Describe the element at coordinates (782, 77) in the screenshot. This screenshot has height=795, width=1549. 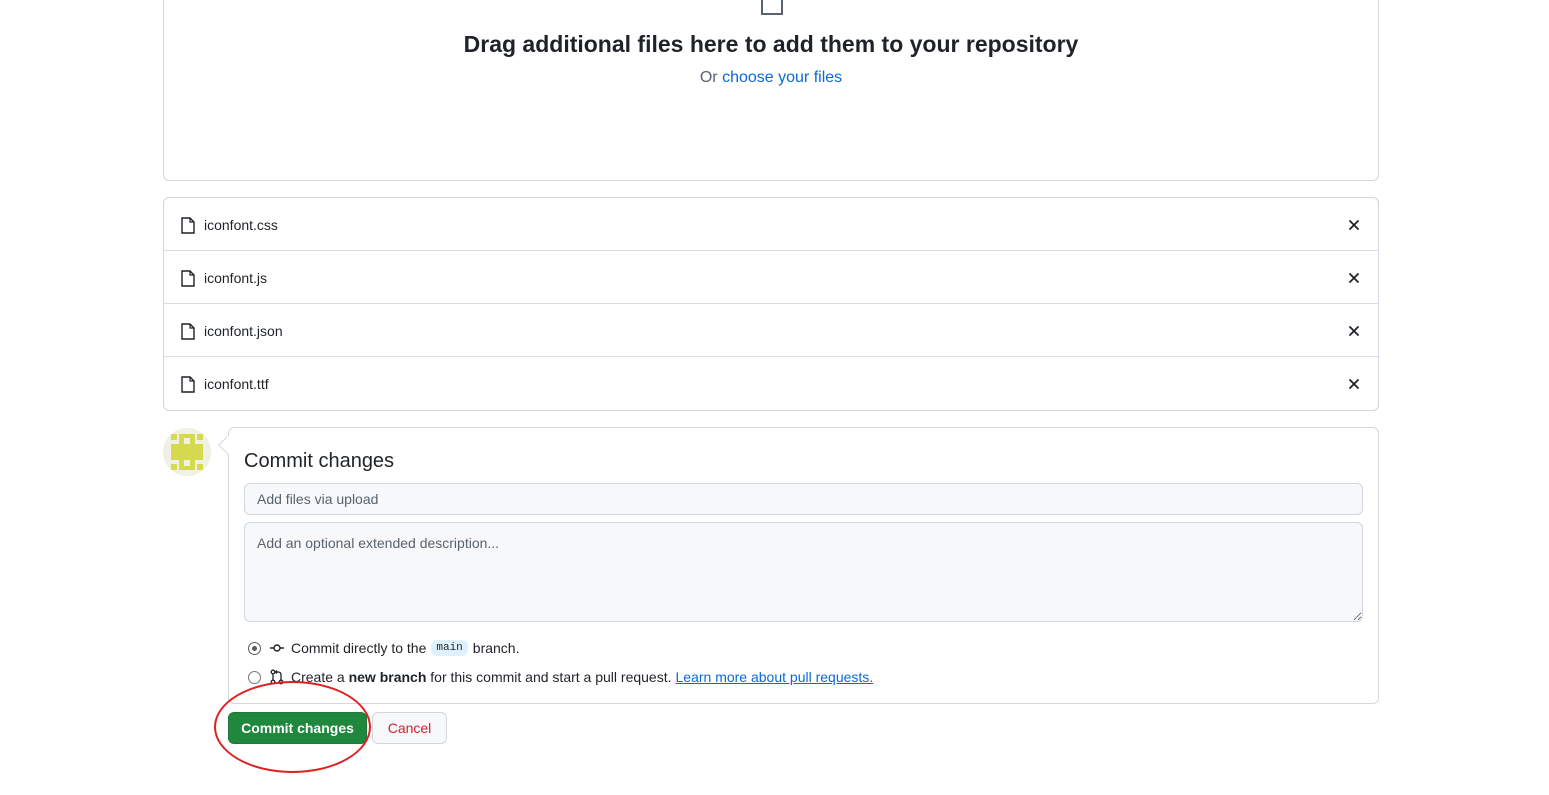
I see `choose-files-link: choose your files` at that location.